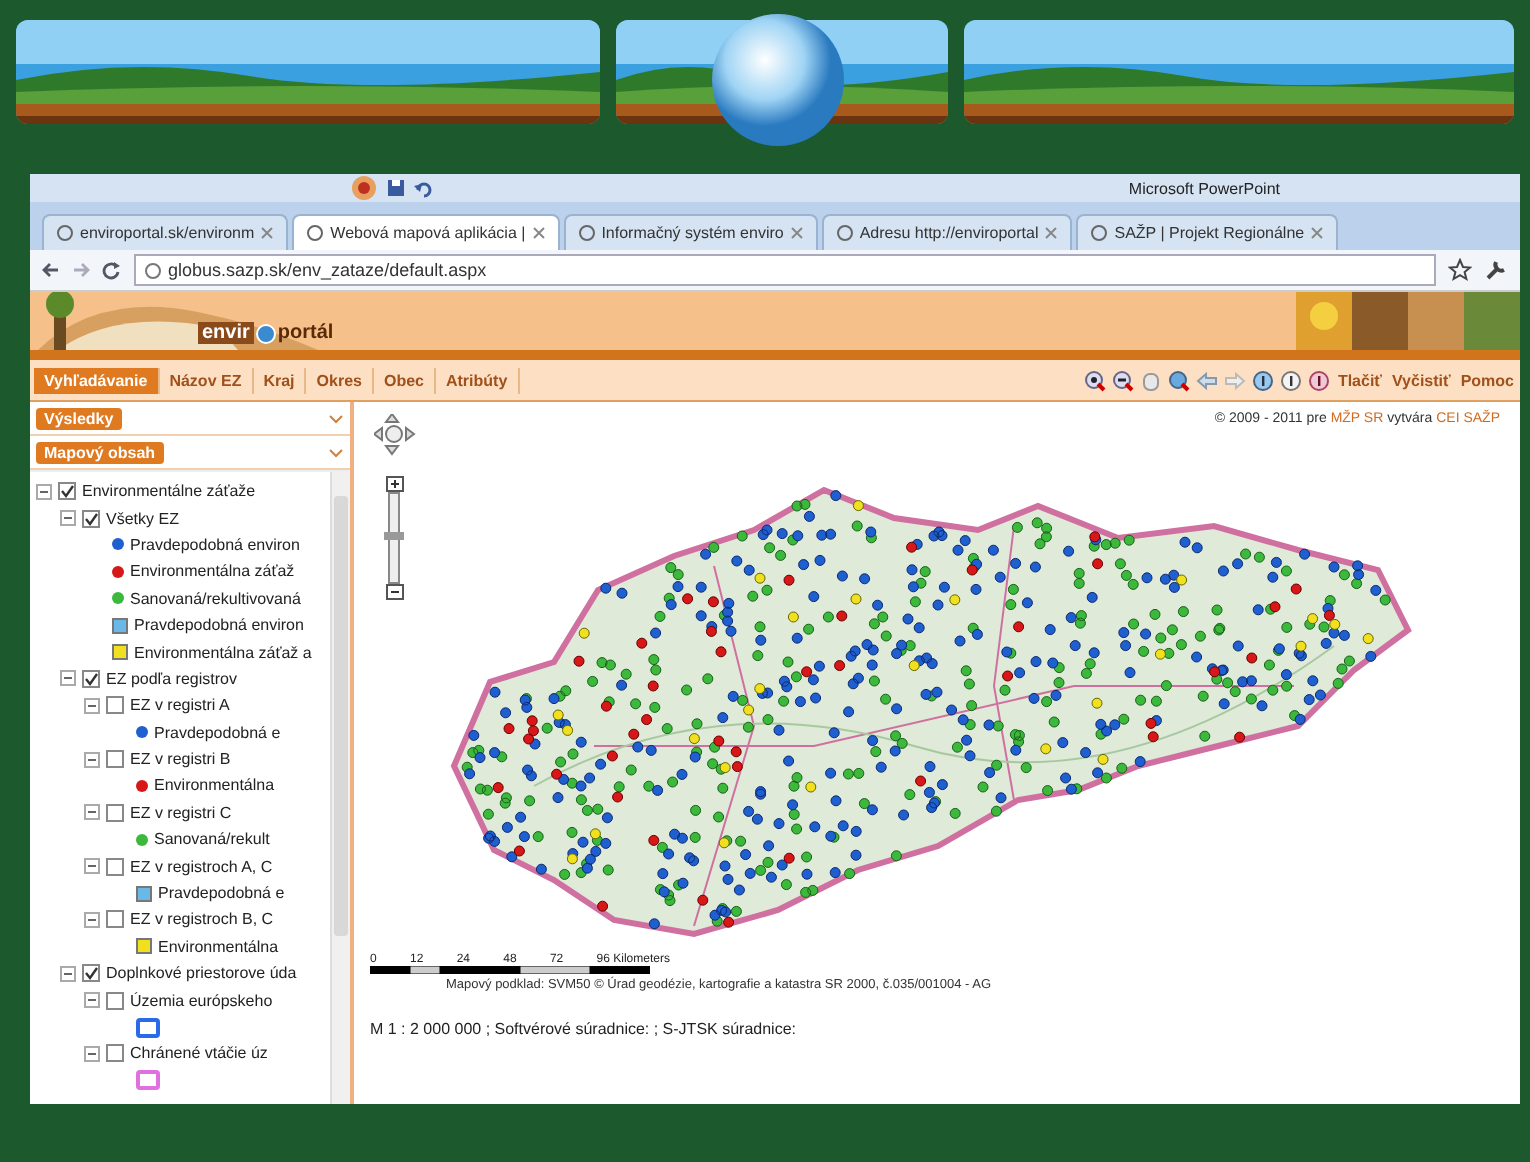  I want to click on toolbar-link: Vyčistiť, so click(1421, 380).